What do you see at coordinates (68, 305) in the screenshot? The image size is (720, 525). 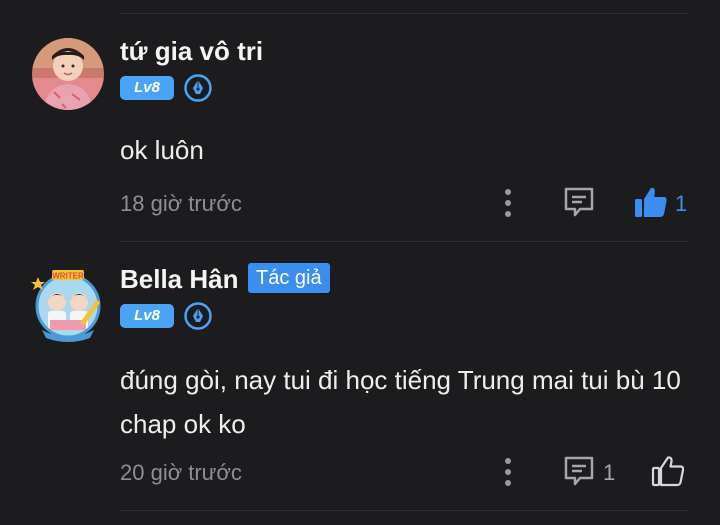 I see `avatar: WRITER` at bounding box center [68, 305].